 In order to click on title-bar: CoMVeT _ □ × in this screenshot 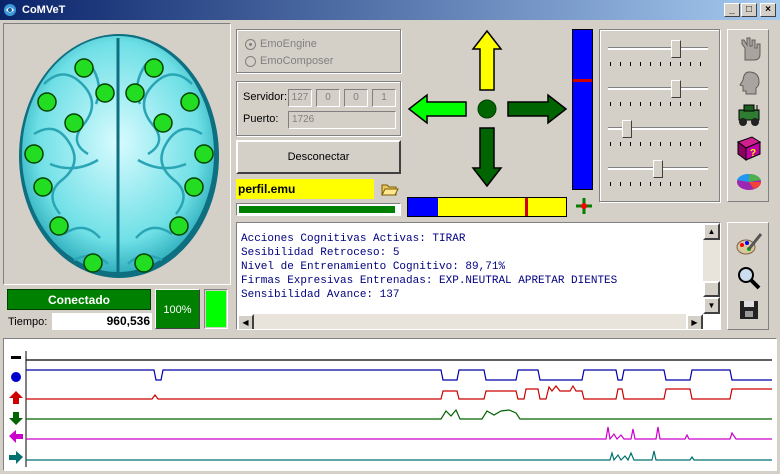, I will do `click(390, 10)`.